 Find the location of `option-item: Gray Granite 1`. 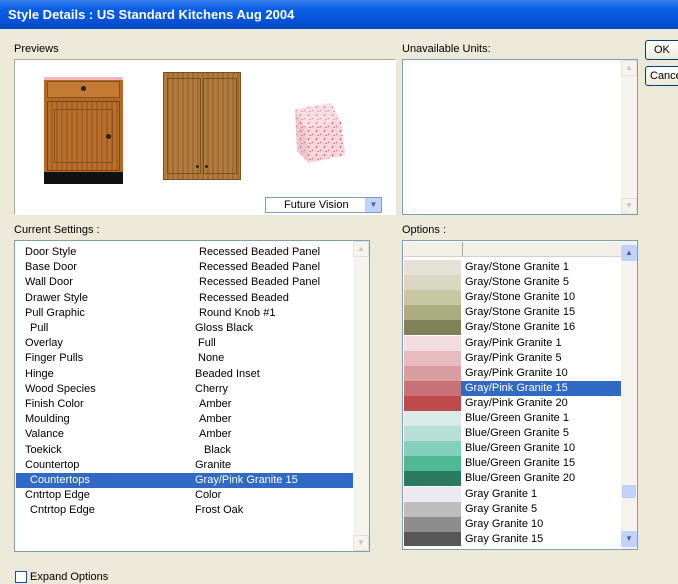

option-item: Gray Granite 1 is located at coordinates (512, 494).